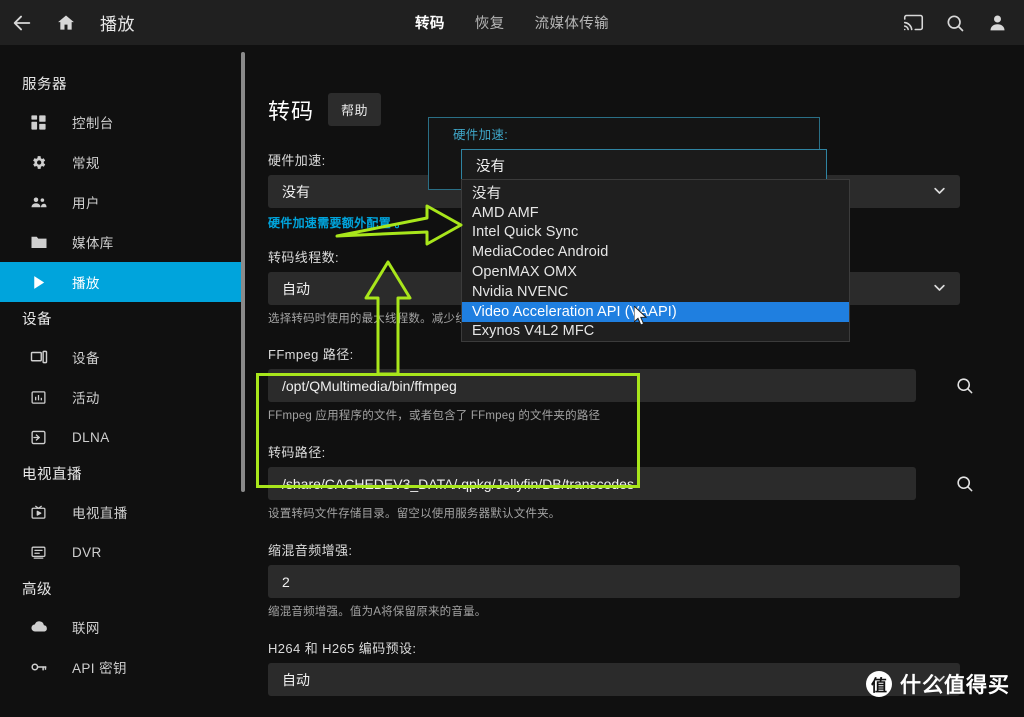 This screenshot has height=717, width=1024. Describe the element at coordinates (430, 22) in the screenshot. I see `tab-transcode: 转码` at that location.